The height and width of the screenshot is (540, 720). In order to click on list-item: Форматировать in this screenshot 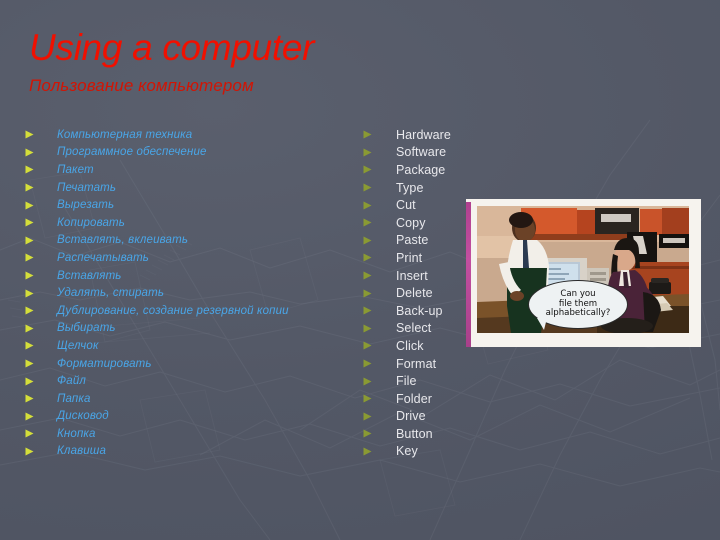, I will do `click(190, 364)`.